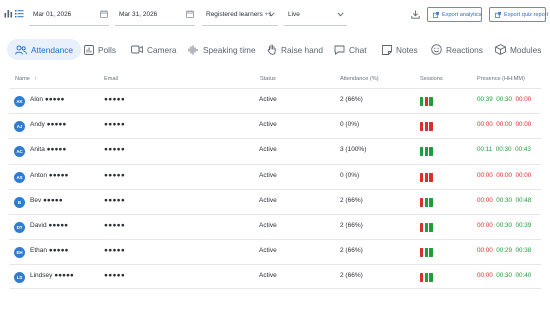  I want to click on presence-time: 00:48, so click(523, 200).